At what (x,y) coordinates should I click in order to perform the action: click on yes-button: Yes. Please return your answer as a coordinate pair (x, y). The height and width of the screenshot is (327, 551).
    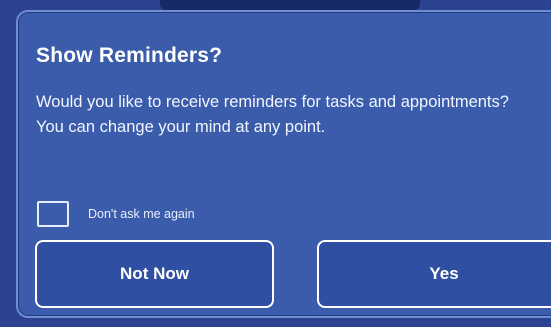
    Looking at the image, I should click on (434, 274).